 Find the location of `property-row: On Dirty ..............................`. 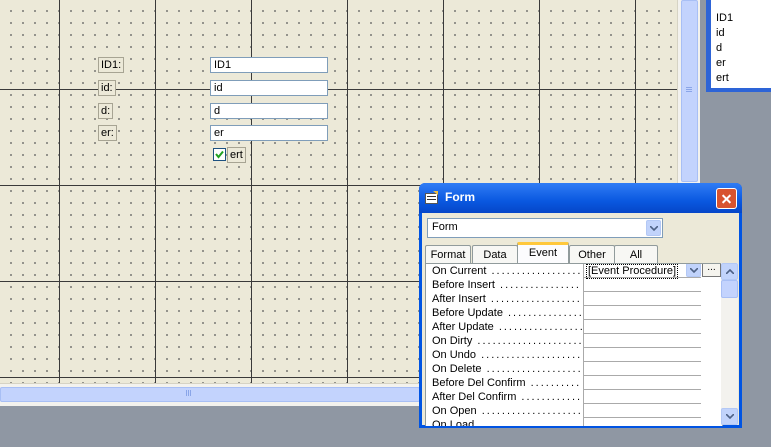

property-row: On Dirty .............................. is located at coordinates (574, 341).